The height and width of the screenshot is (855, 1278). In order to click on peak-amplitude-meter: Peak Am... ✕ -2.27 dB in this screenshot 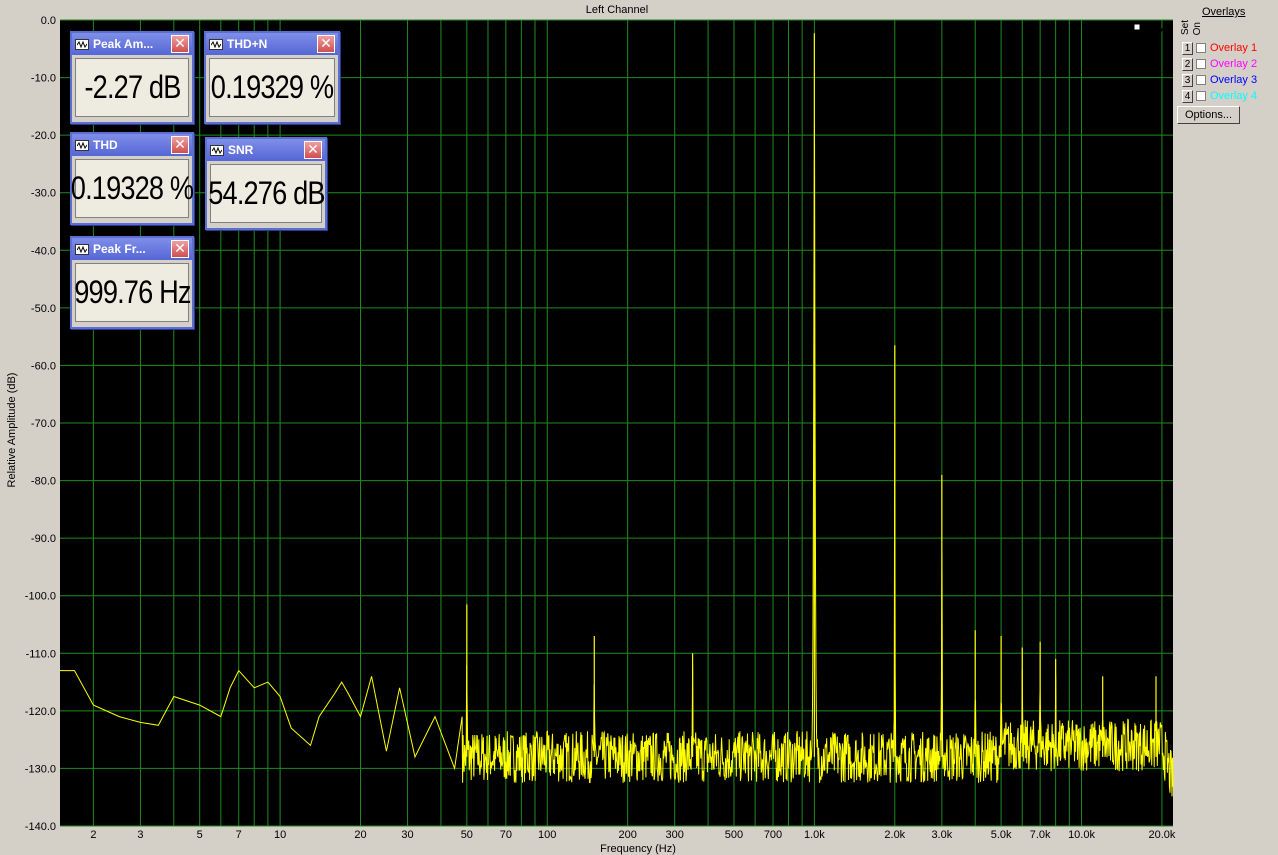, I will do `click(132, 77)`.